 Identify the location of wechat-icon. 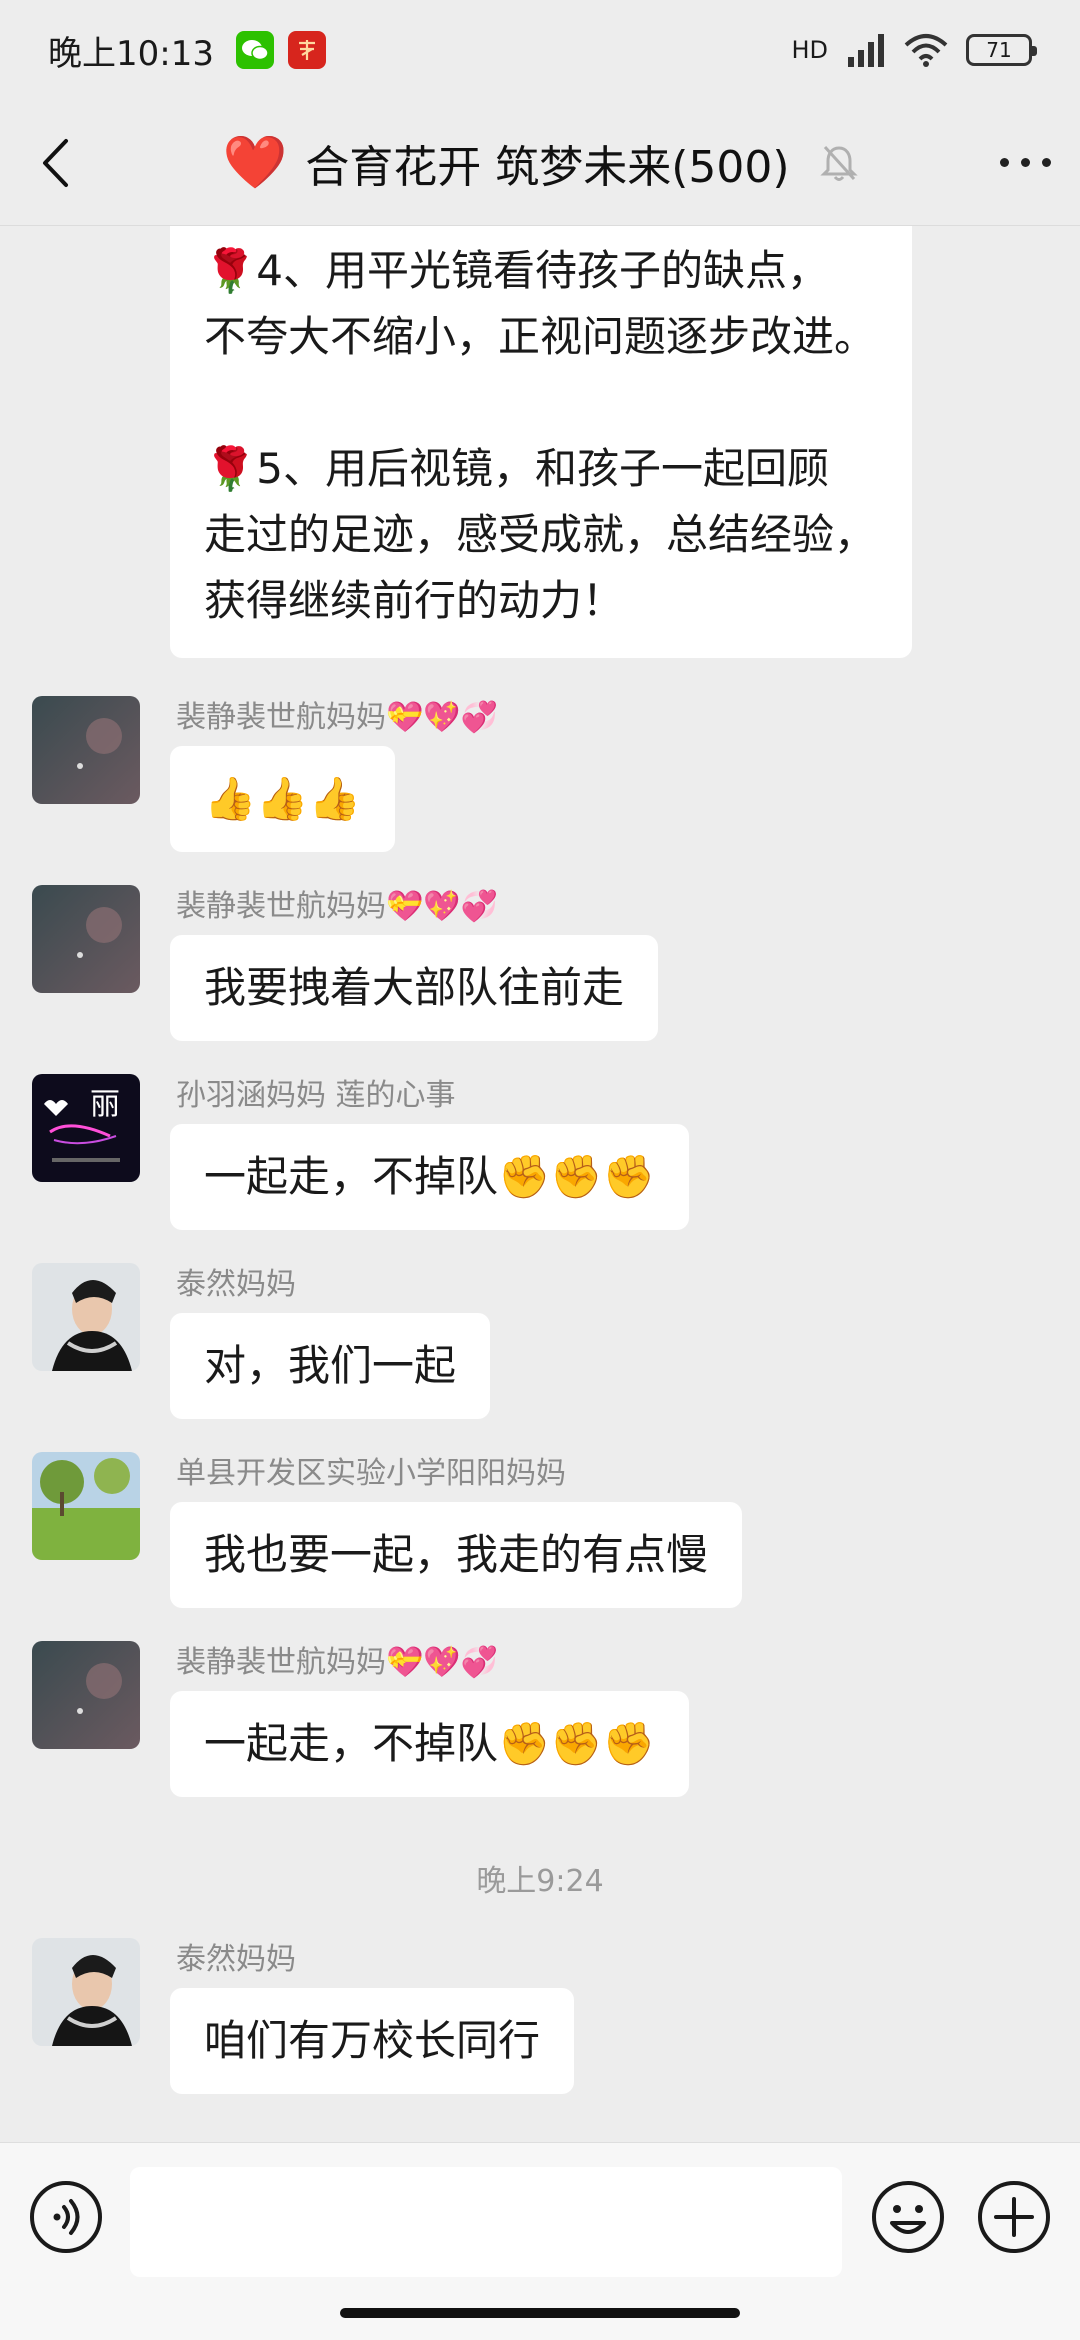
(254, 50).